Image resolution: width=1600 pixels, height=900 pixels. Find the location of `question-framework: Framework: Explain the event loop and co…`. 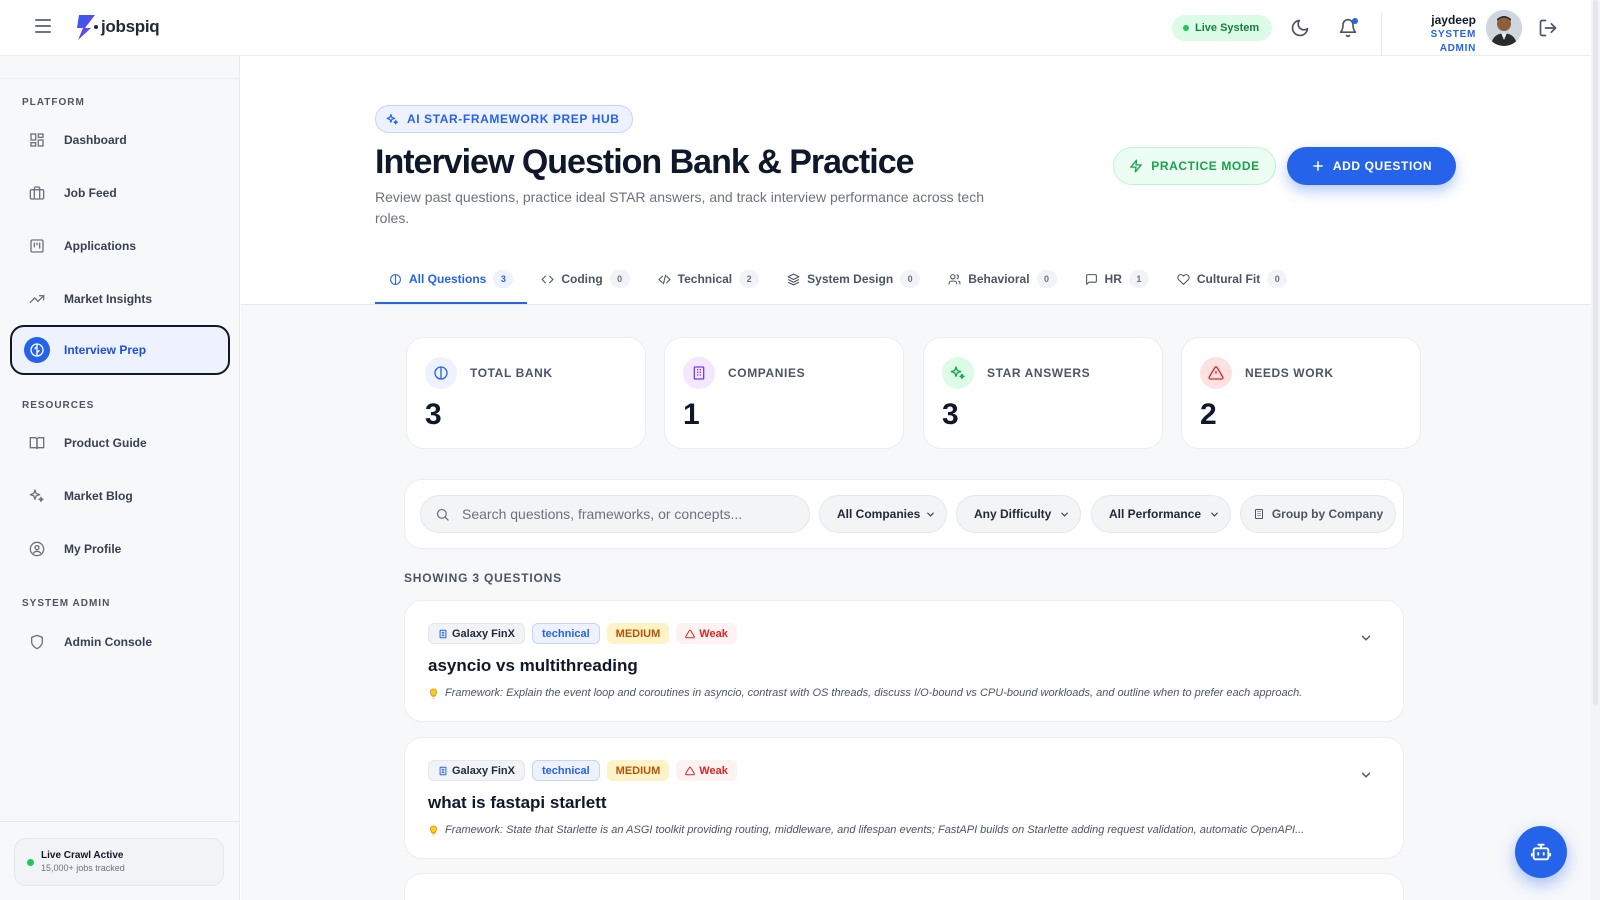

question-framework: Framework: Explain the event loop and co… is located at coordinates (903, 693).